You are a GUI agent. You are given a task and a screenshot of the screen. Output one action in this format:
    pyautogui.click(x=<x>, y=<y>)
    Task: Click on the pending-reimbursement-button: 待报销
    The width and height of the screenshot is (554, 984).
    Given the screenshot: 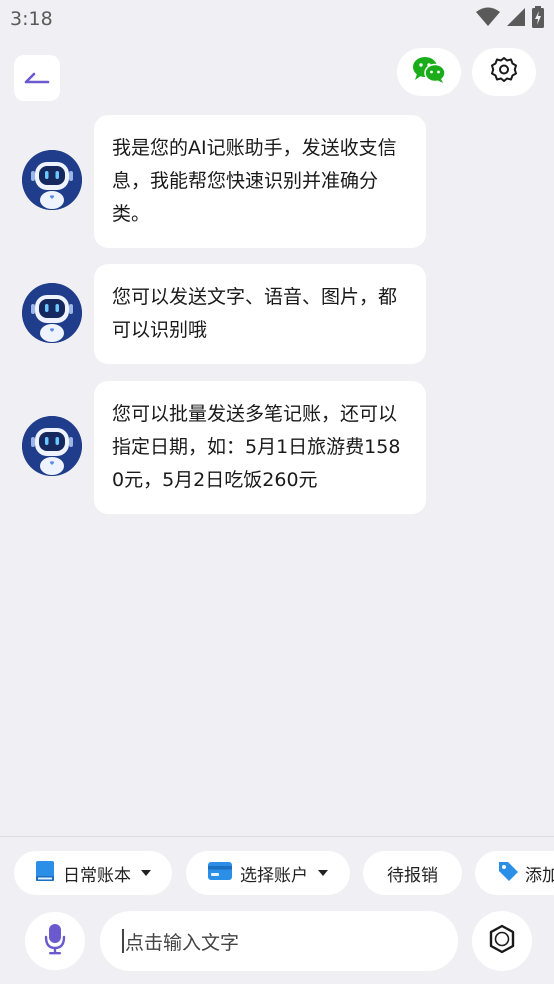 What is the action you would take?
    pyautogui.click(x=412, y=873)
    